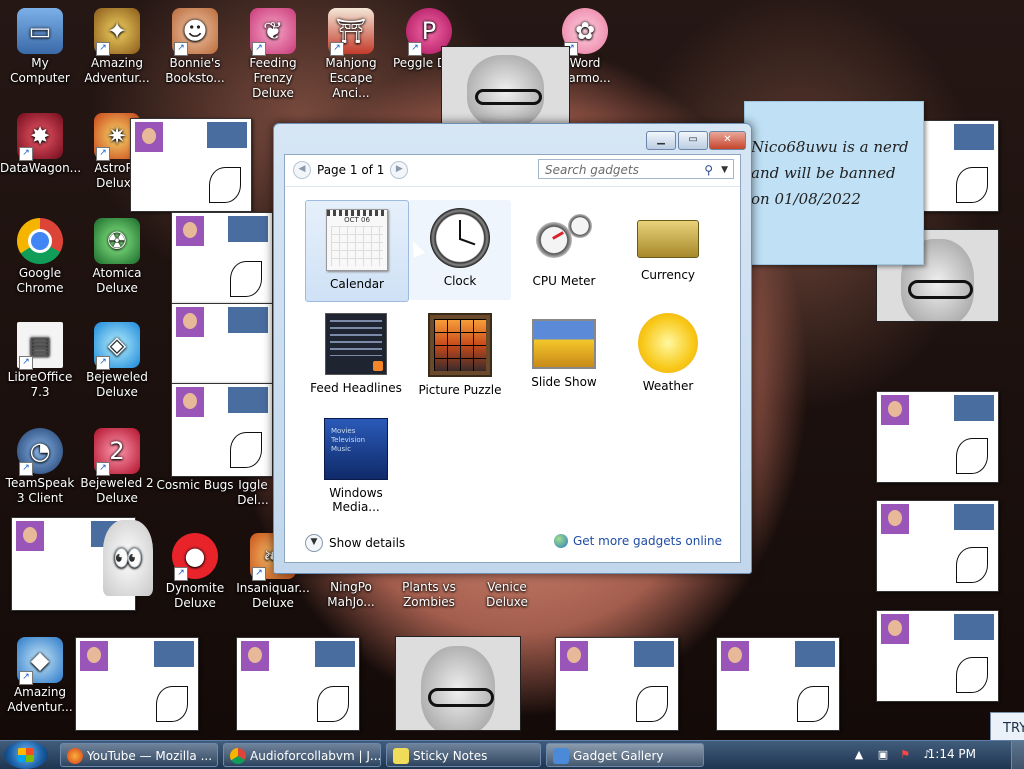 This screenshot has height=769, width=1024. What do you see at coordinates (355, 543) in the screenshot?
I see `show-details-toggle: ▼ Show details` at bounding box center [355, 543].